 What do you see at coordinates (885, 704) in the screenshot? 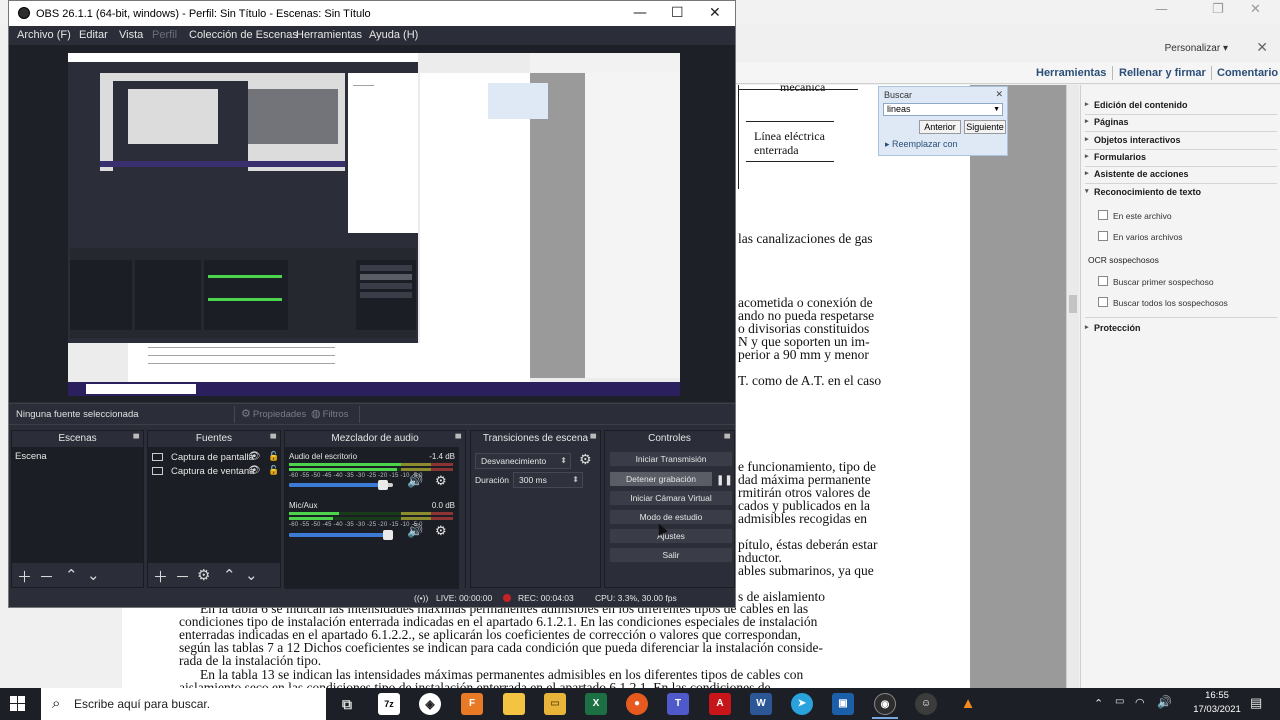
I see `obs-icon: ◉` at bounding box center [885, 704].